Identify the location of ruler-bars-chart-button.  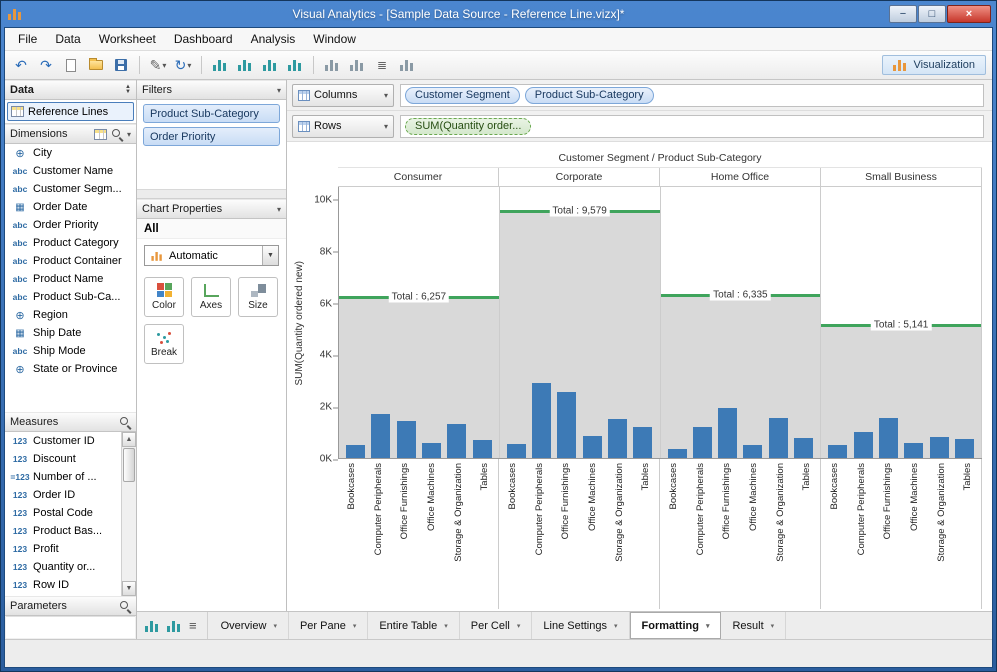
(270, 65).